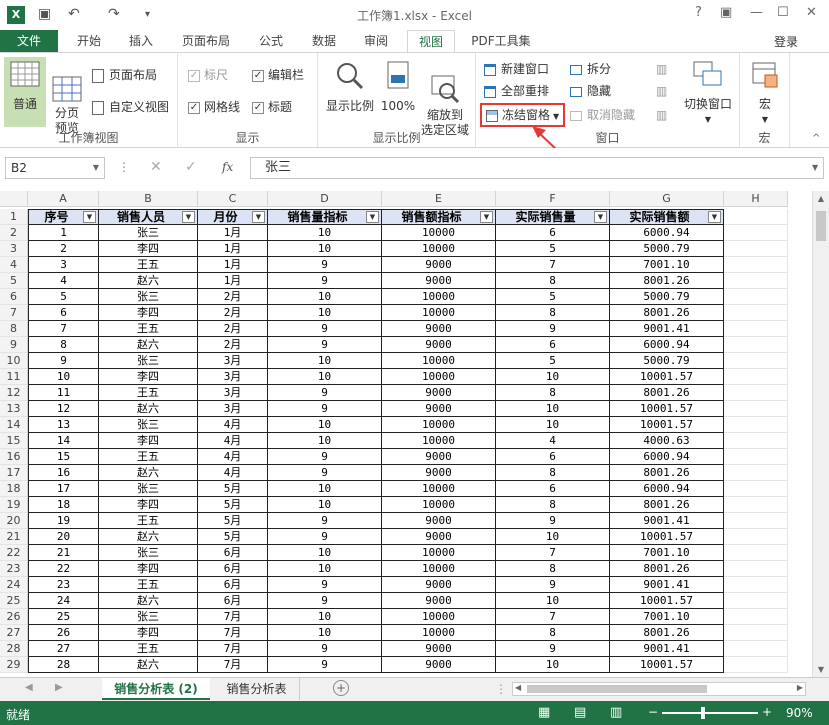  Describe the element at coordinates (667, 361) in the screenshot. I see `table-cell: 5000.79` at that location.